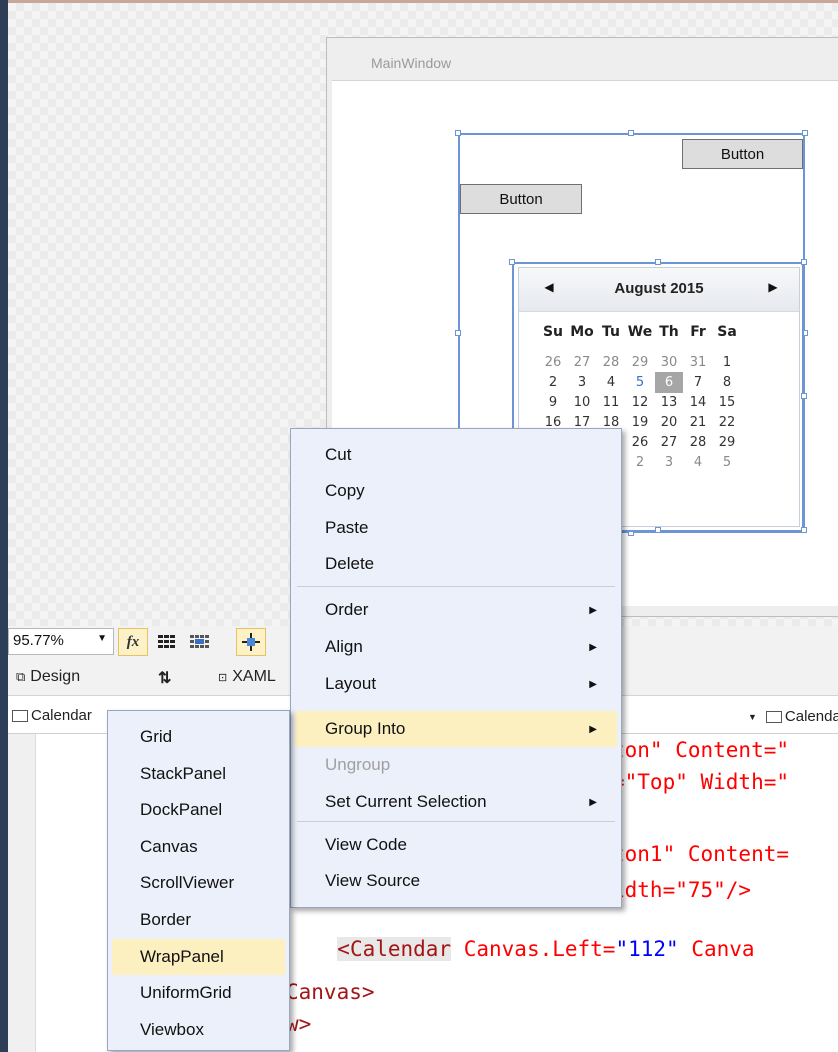 This screenshot has height=1052, width=838. Describe the element at coordinates (742, 154) in the screenshot. I see `design-button-top: Button` at that location.